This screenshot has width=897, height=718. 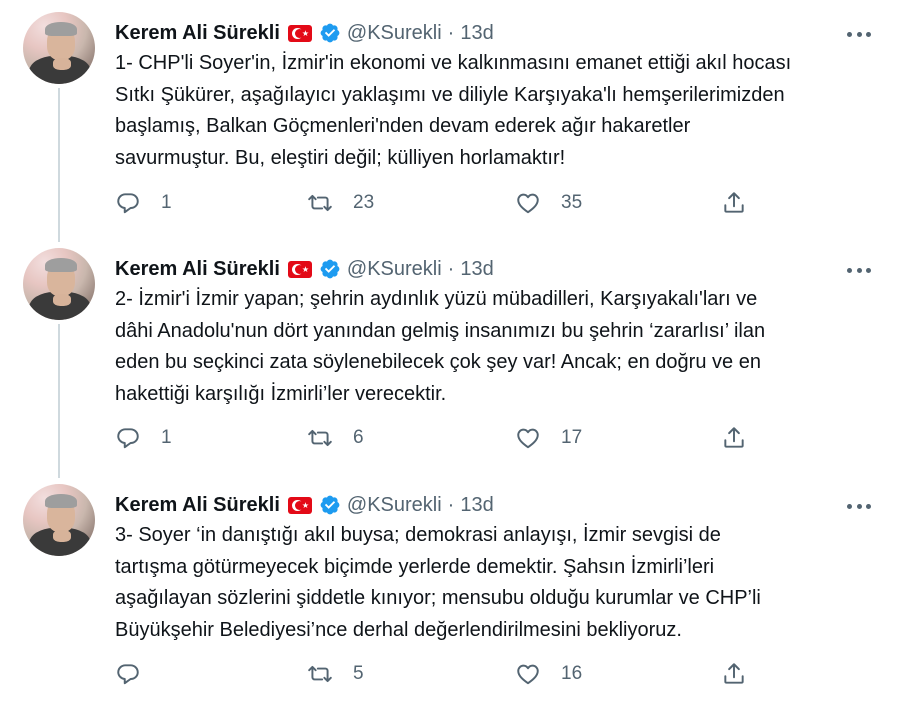 I want to click on like-count: 17, so click(x=572, y=437).